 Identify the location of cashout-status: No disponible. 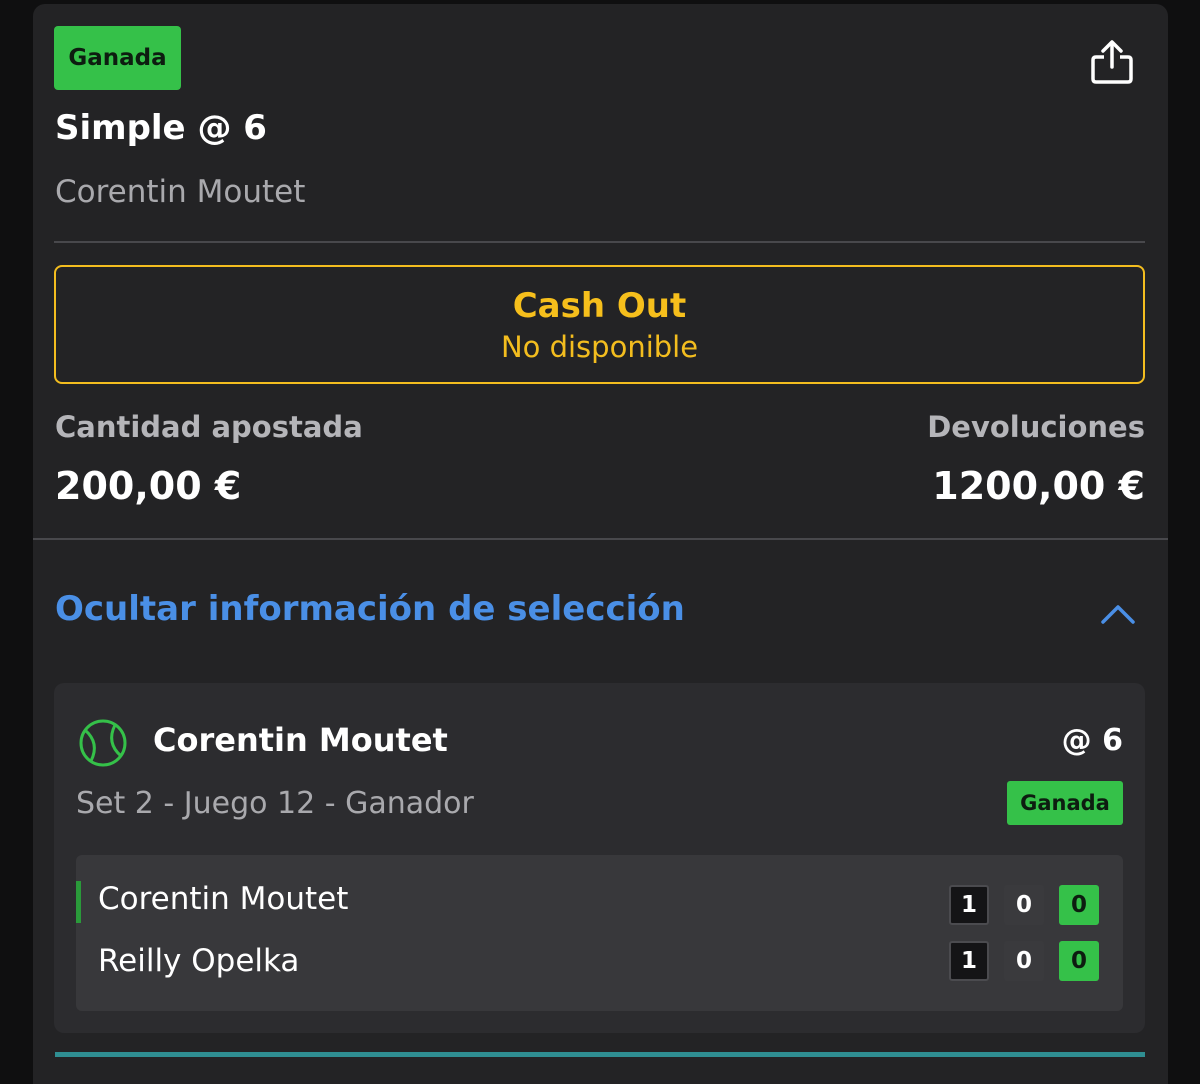
(599, 346).